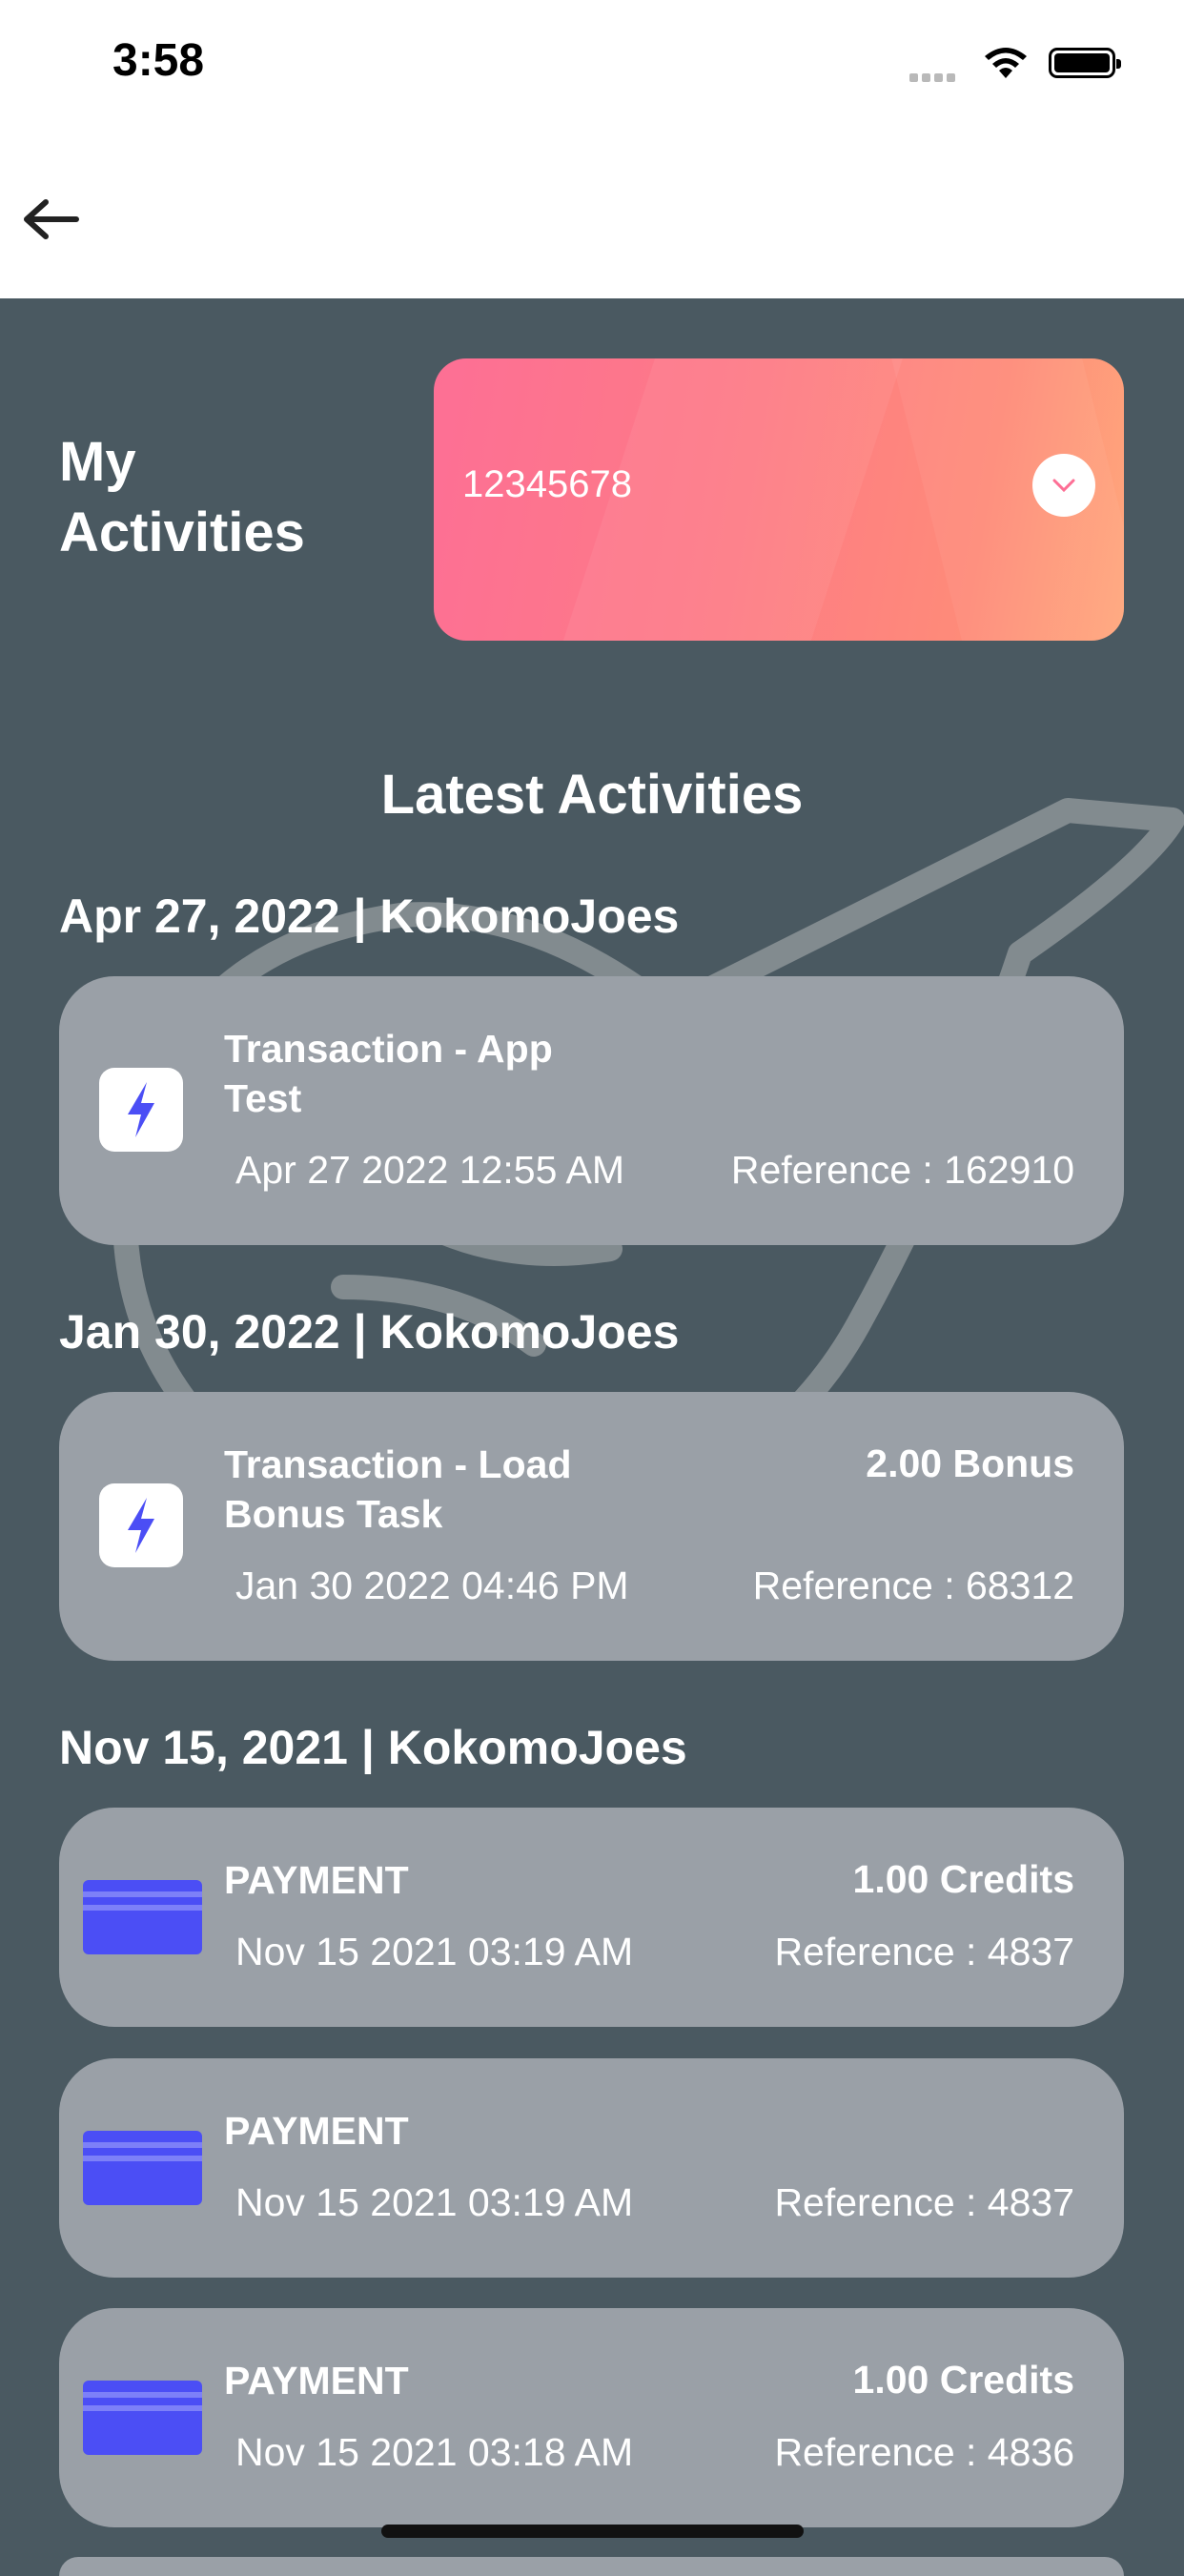 This screenshot has width=1184, height=2576. What do you see at coordinates (388, 1074) in the screenshot?
I see `activity-title: Transaction - App Test` at bounding box center [388, 1074].